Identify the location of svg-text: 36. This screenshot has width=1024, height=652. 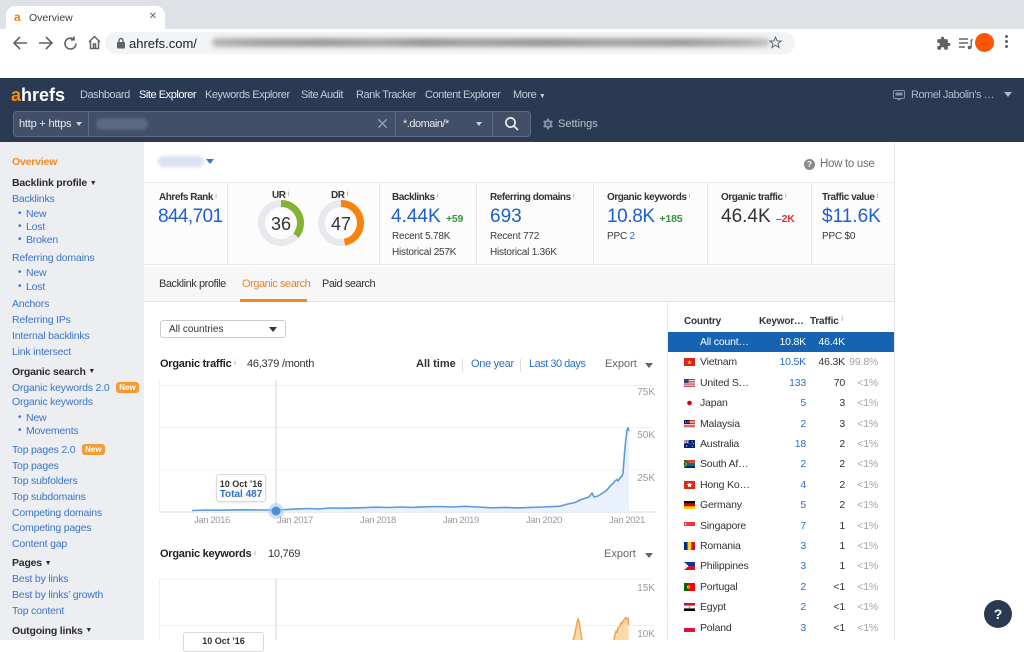
(281, 224).